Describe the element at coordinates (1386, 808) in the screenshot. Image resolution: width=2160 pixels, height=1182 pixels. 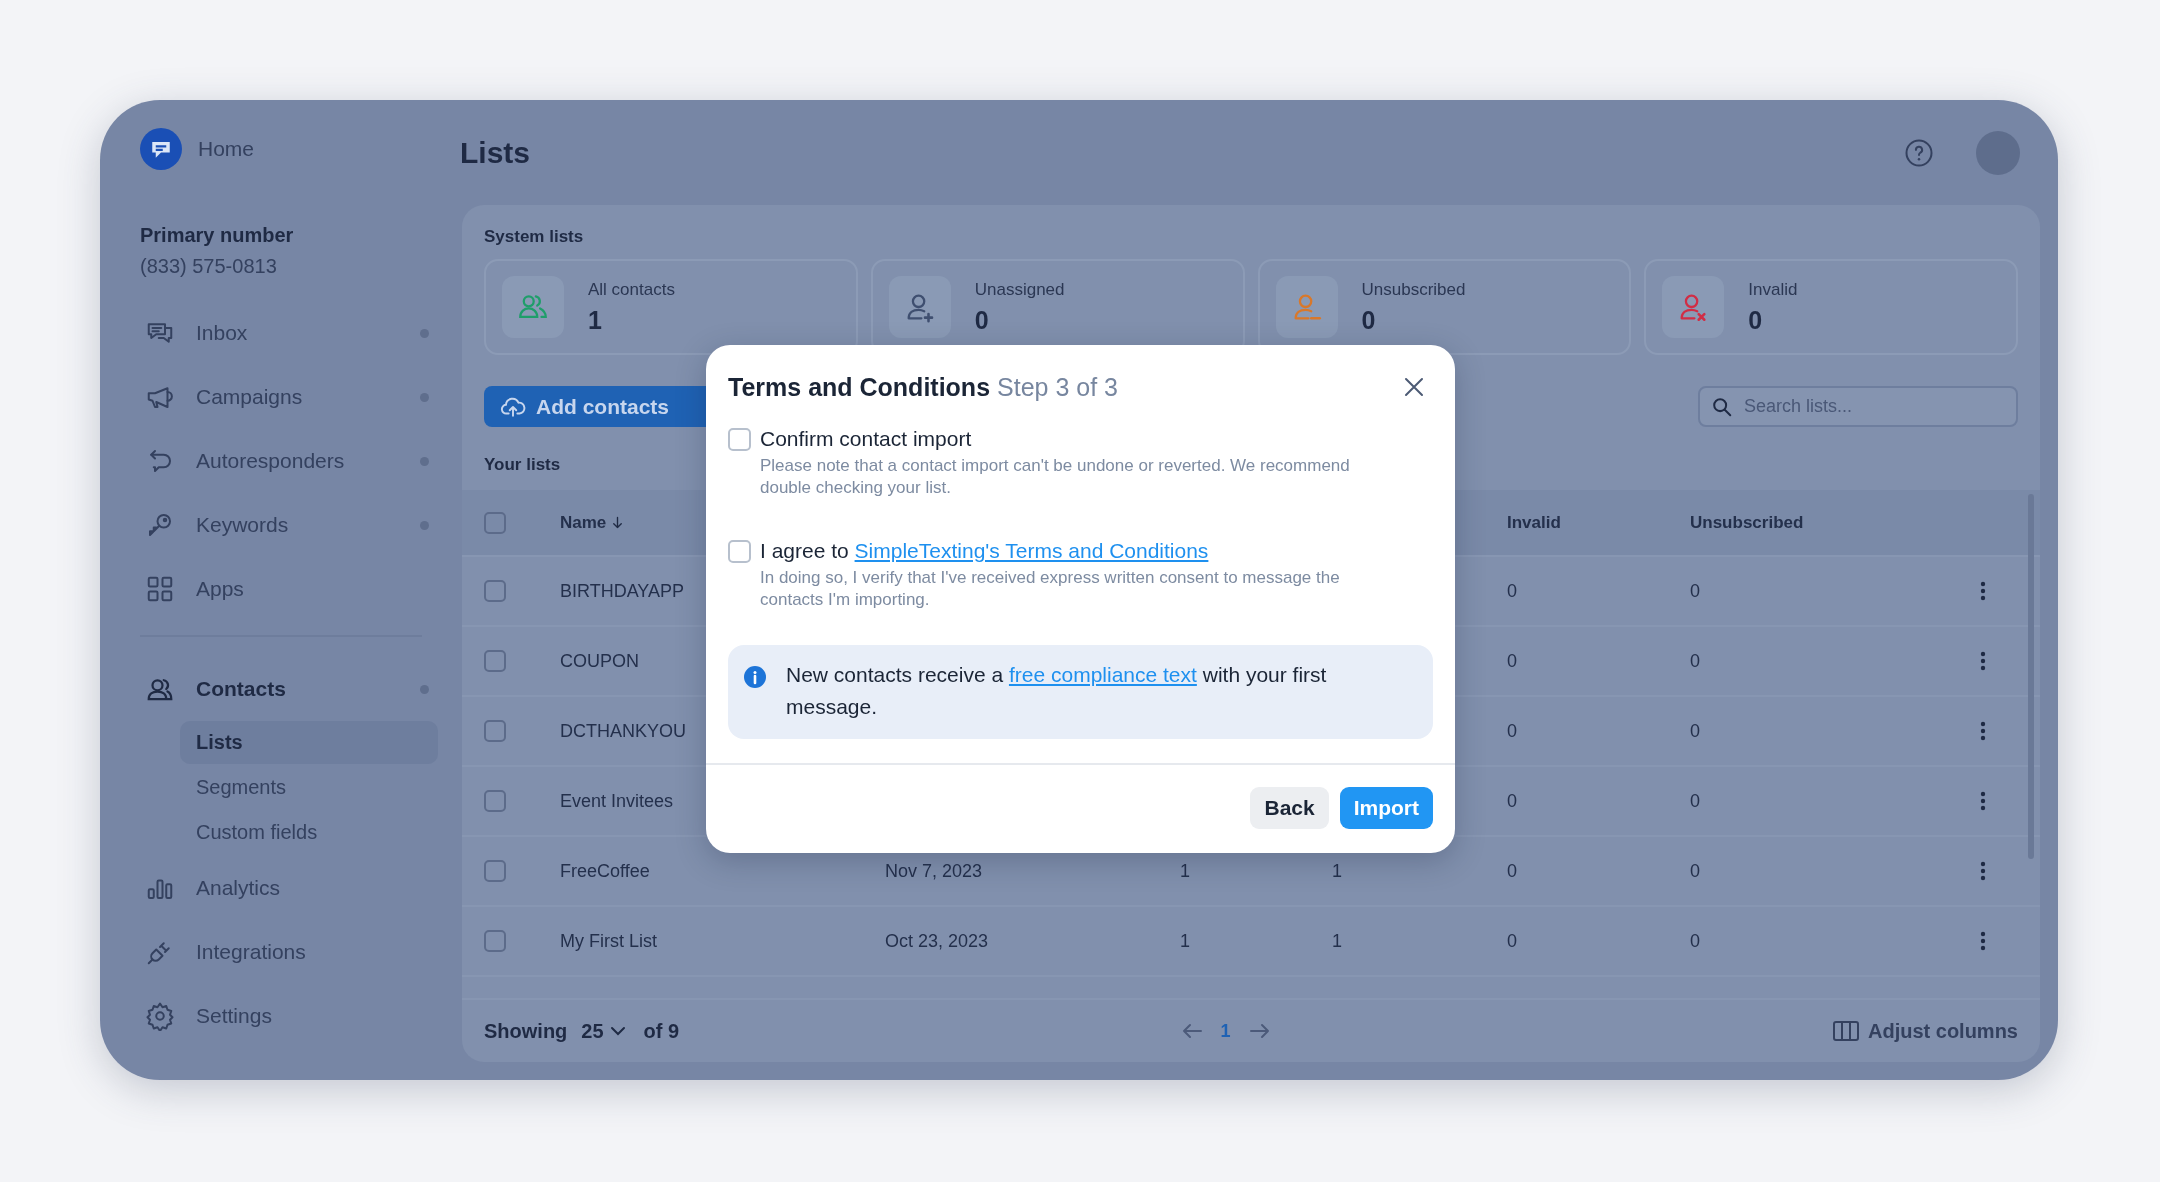
I see `import-button: Import` at that location.